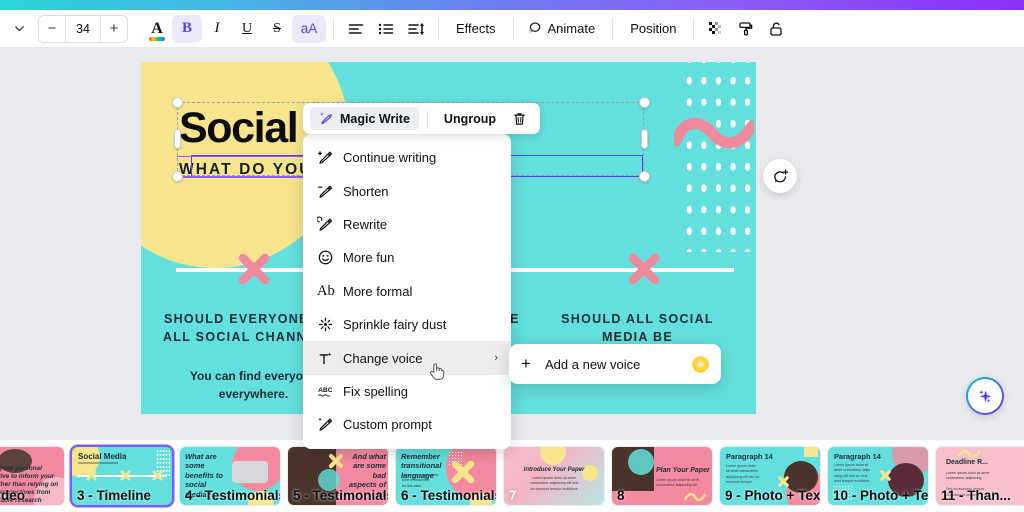 The width and height of the screenshot is (1024, 512). I want to click on underline-button: U, so click(247, 29).